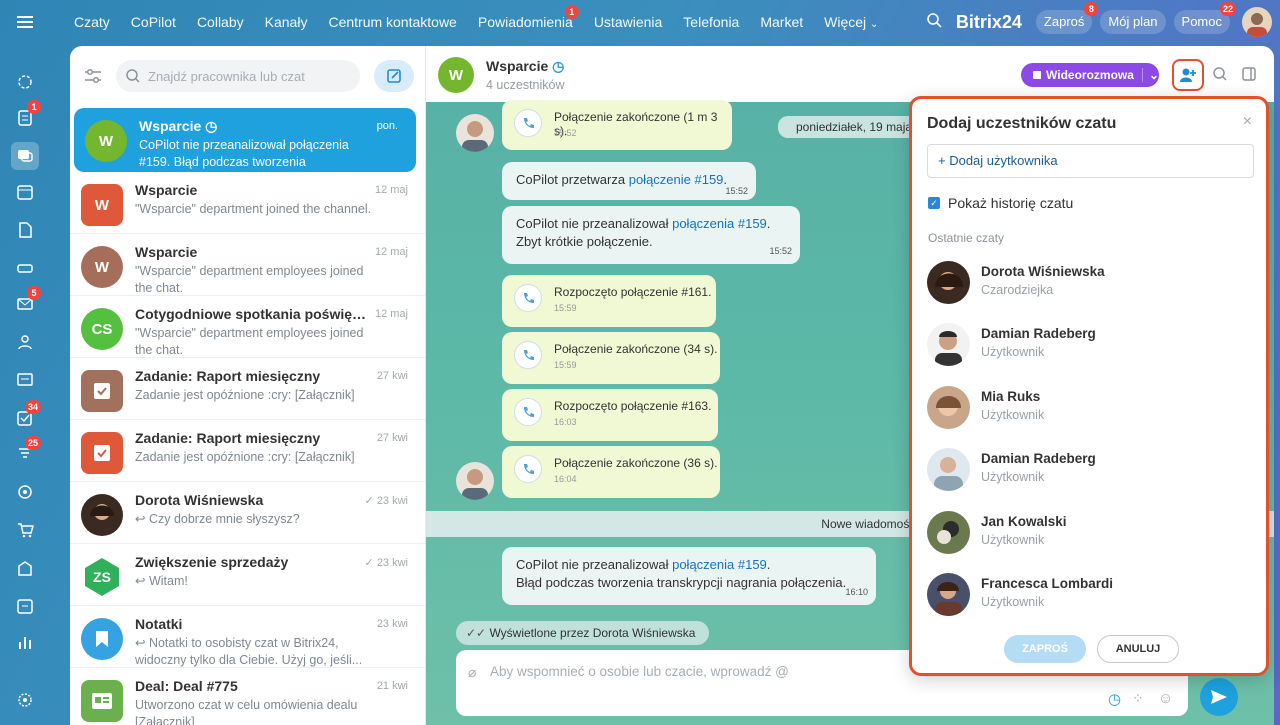  What do you see at coordinates (1133, 22) in the screenshot?
I see `my-plan-button: Mój plan` at bounding box center [1133, 22].